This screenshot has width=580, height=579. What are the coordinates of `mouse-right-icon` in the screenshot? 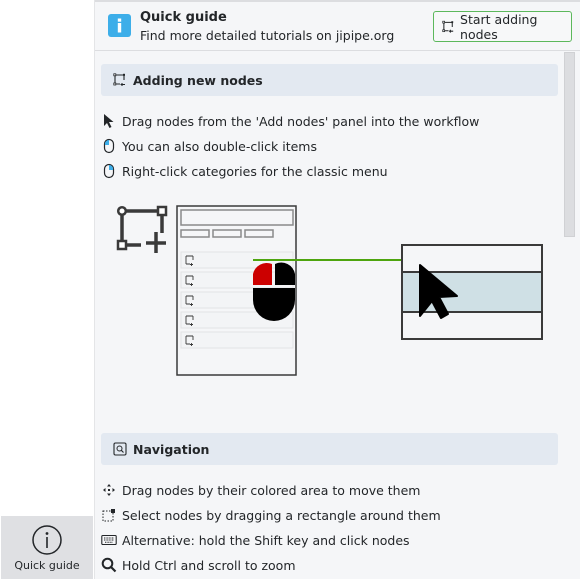 It's located at (109, 171).